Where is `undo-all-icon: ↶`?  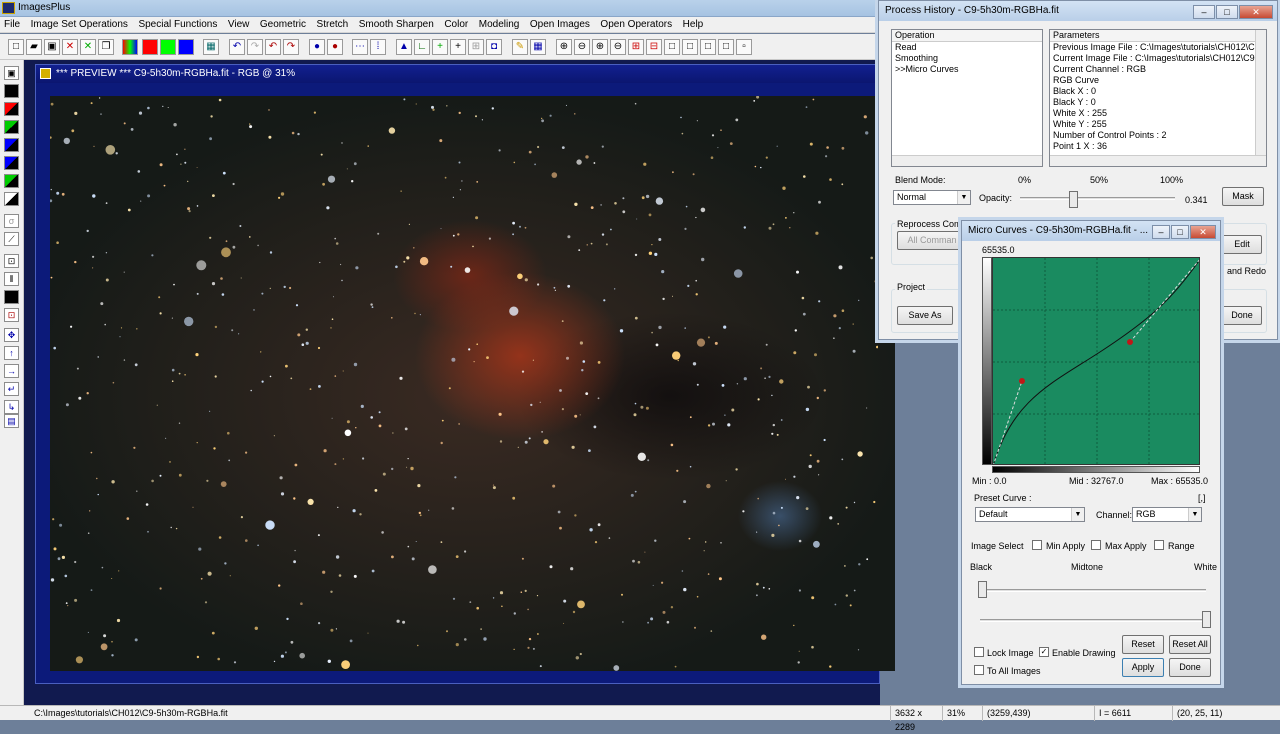 undo-all-icon: ↶ is located at coordinates (273, 47).